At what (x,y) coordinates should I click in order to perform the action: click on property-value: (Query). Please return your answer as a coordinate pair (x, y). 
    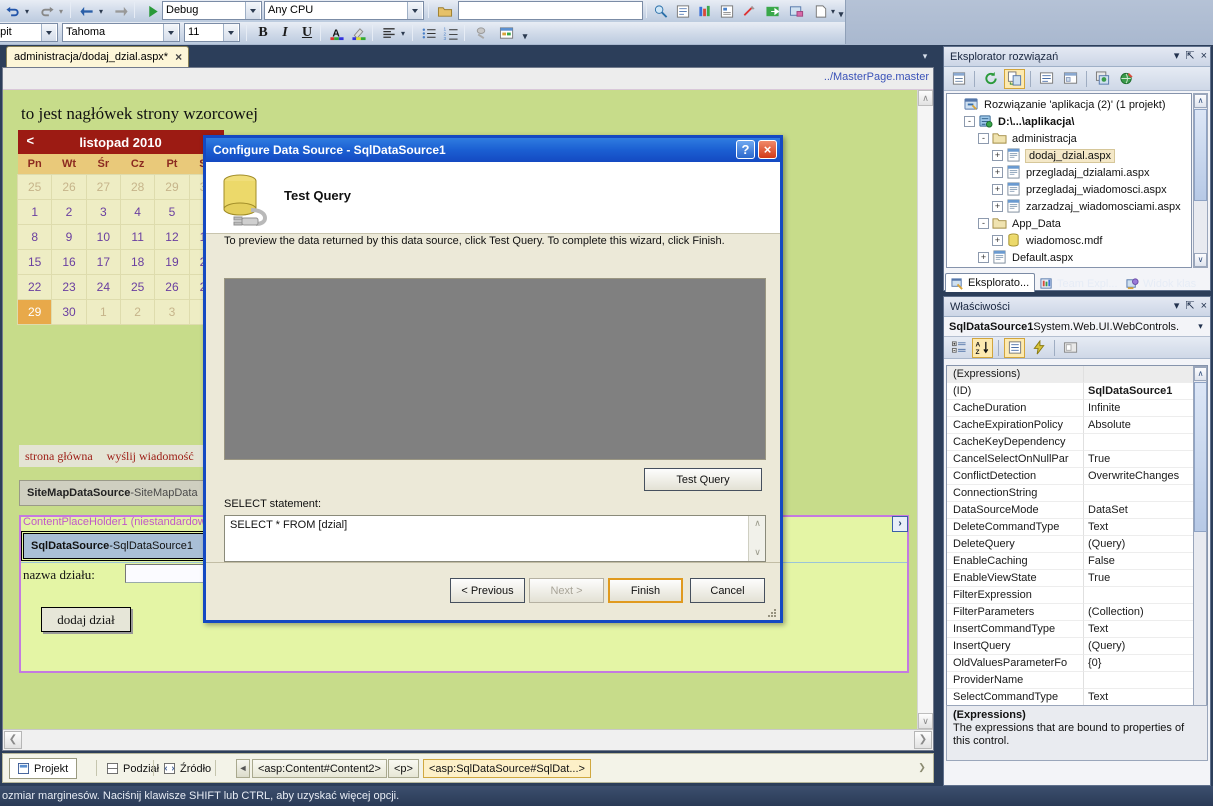
    Looking at the image, I should click on (1145, 544).